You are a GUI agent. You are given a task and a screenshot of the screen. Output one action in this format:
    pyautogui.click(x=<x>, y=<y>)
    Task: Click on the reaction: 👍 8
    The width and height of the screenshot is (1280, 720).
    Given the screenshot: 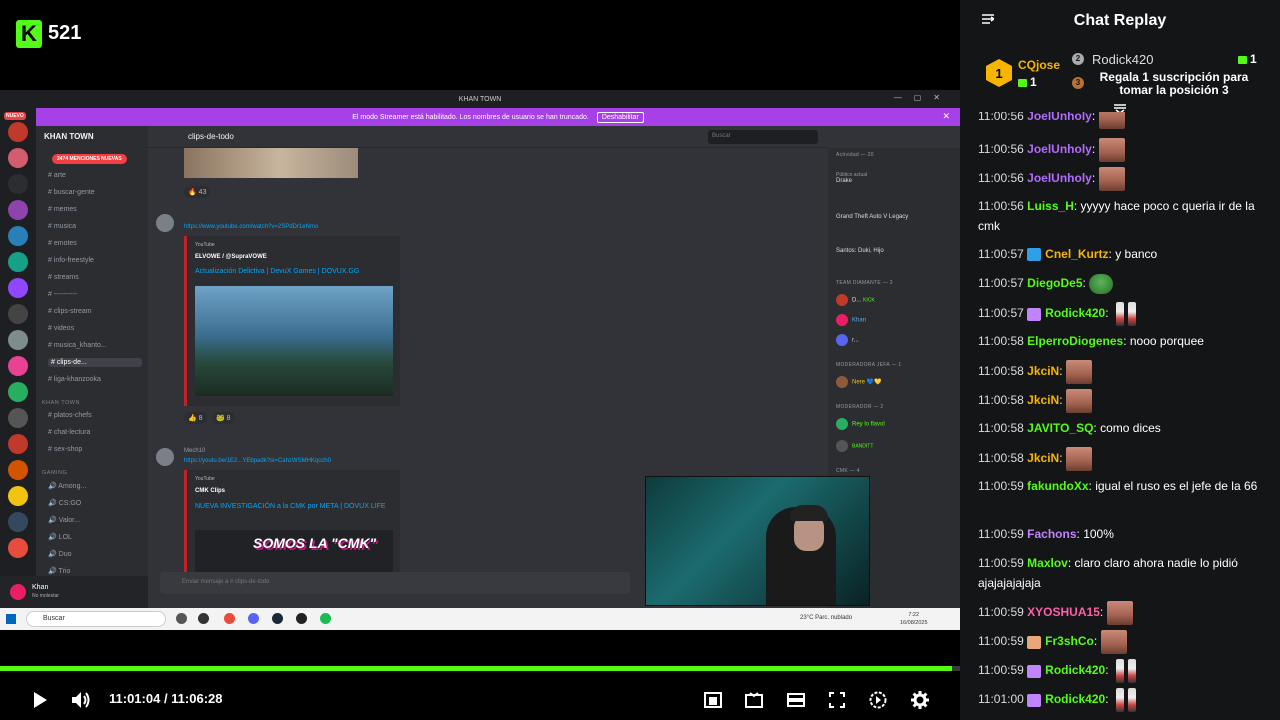 What is the action you would take?
    pyautogui.click(x=195, y=418)
    